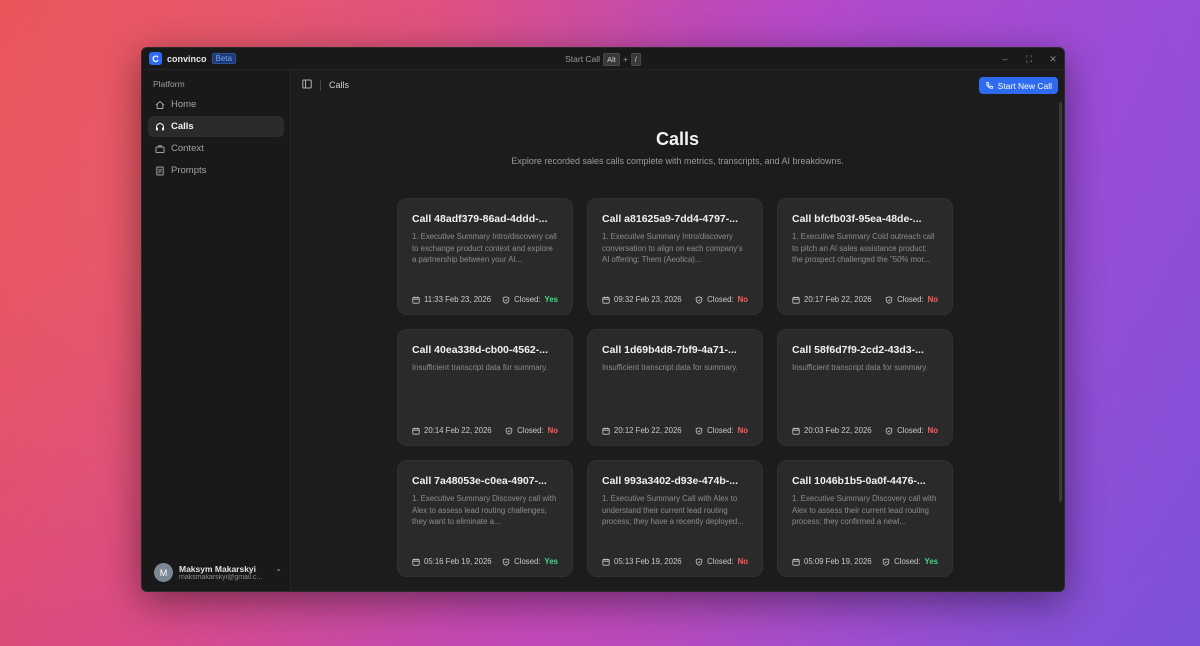 The image size is (1200, 646). I want to click on sidebar-item-label: Prompts, so click(189, 170).